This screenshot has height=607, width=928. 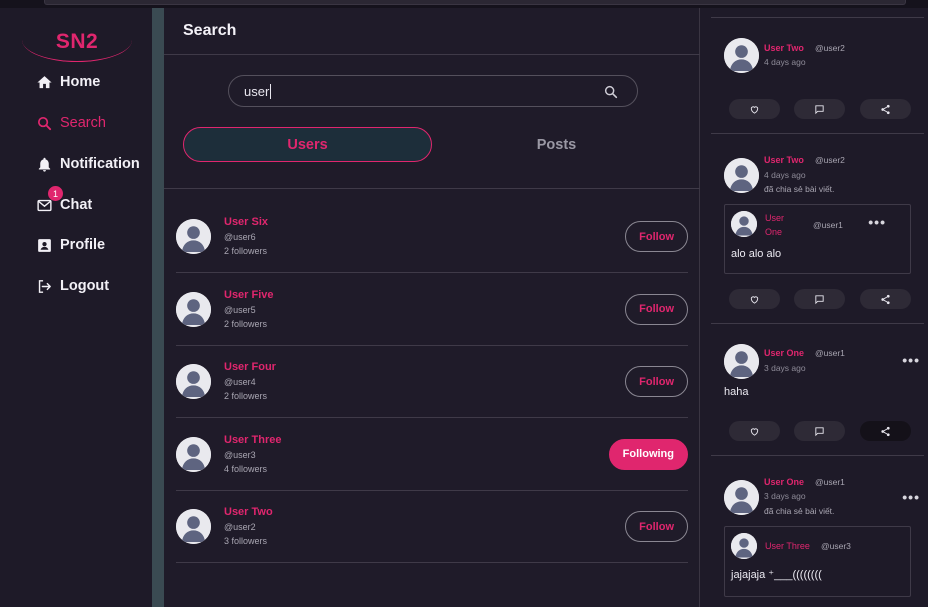 What do you see at coordinates (55, 193) in the screenshot?
I see `chat-unread-badge: 1` at bounding box center [55, 193].